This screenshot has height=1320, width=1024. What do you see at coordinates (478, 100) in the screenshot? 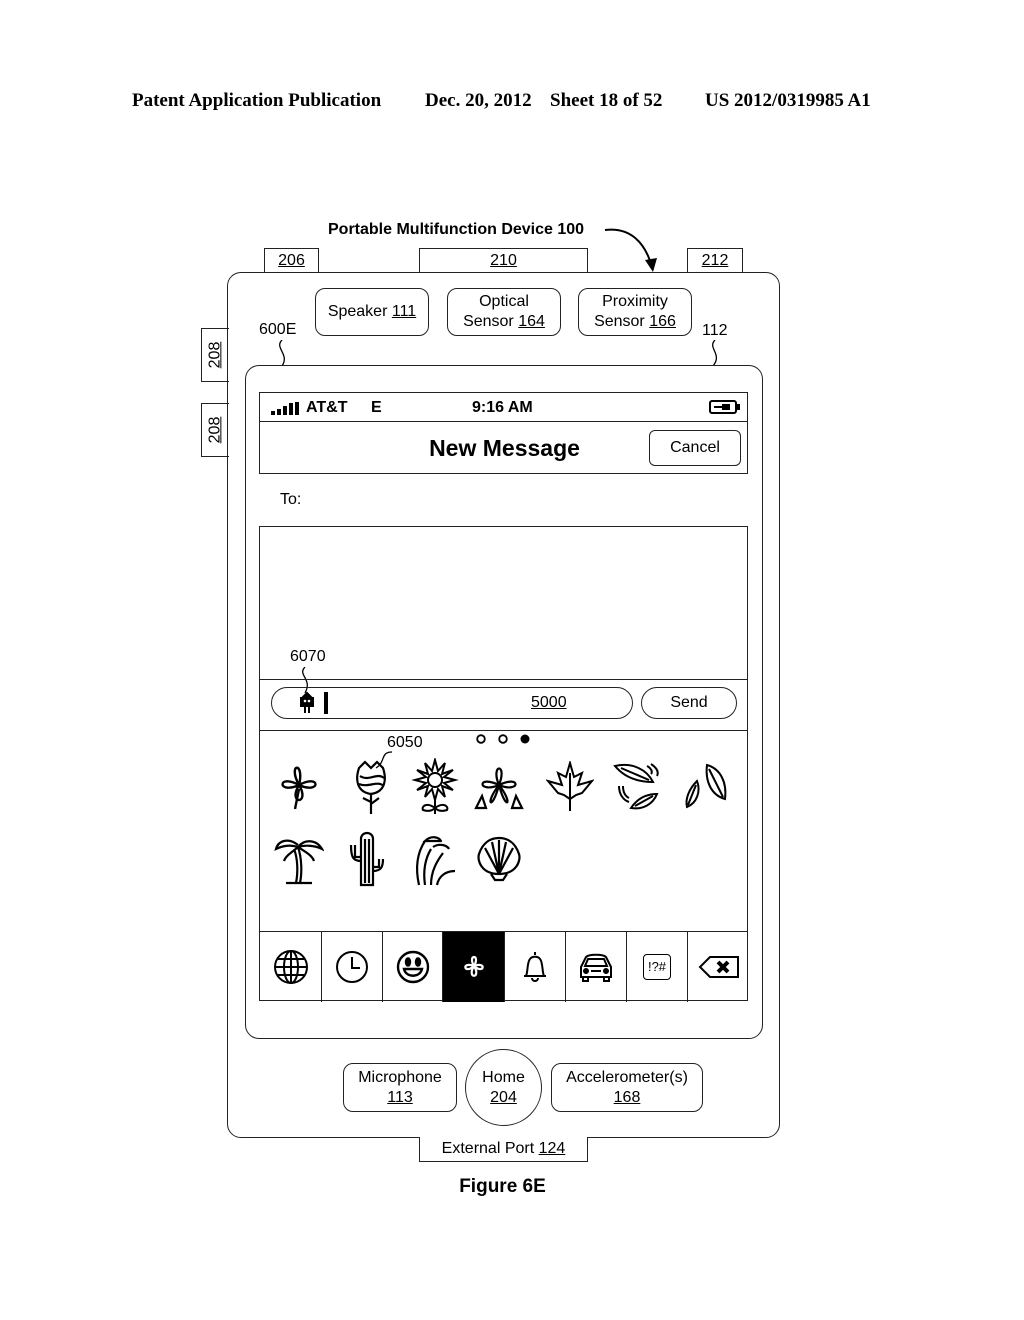
I see `publication-date: Dec. 20, 2012` at bounding box center [478, 100].